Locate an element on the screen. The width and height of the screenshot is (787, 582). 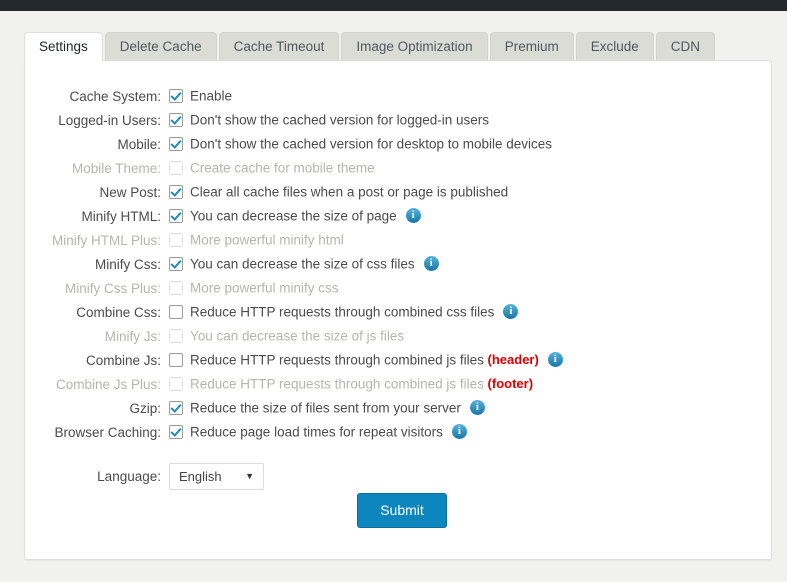
row-description: Create cache for mobile theme is located at coordinates (282, 168).